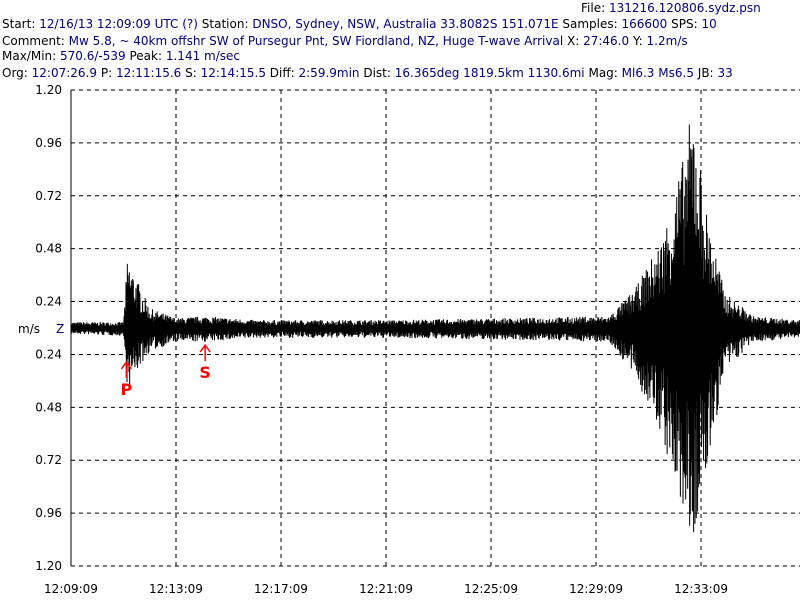 This screenshot has height=600, width=800. What do you see at coordinates (205, 352) in the screenshot?
I see `phase-marker-arrow` at bounding box center [205, 352].